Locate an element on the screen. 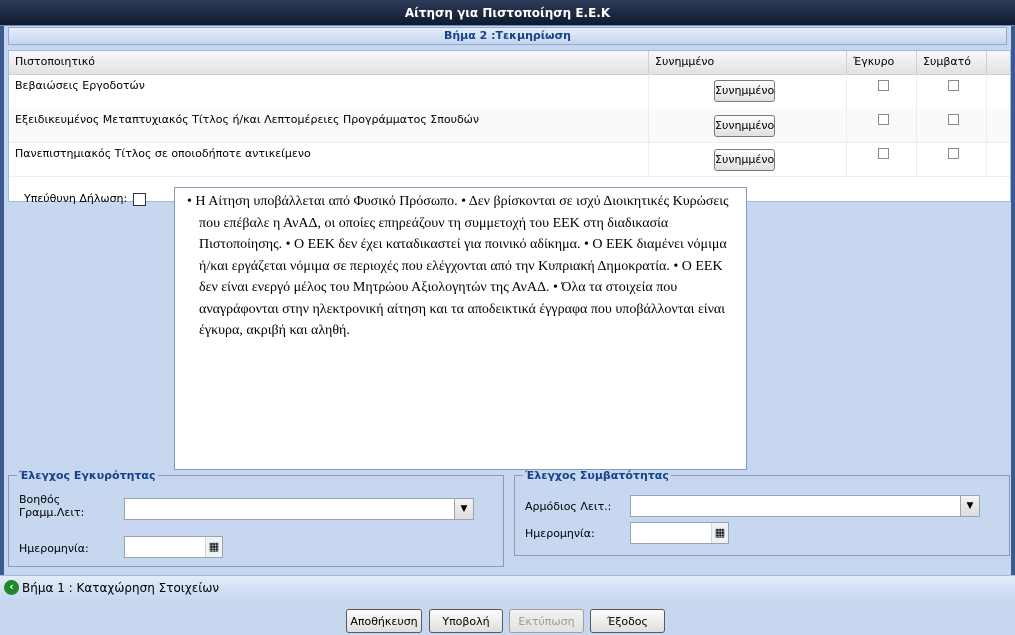  certificate-name: Βεβαιώσεις Εργοδοτών is located at coordinates (329, 91).